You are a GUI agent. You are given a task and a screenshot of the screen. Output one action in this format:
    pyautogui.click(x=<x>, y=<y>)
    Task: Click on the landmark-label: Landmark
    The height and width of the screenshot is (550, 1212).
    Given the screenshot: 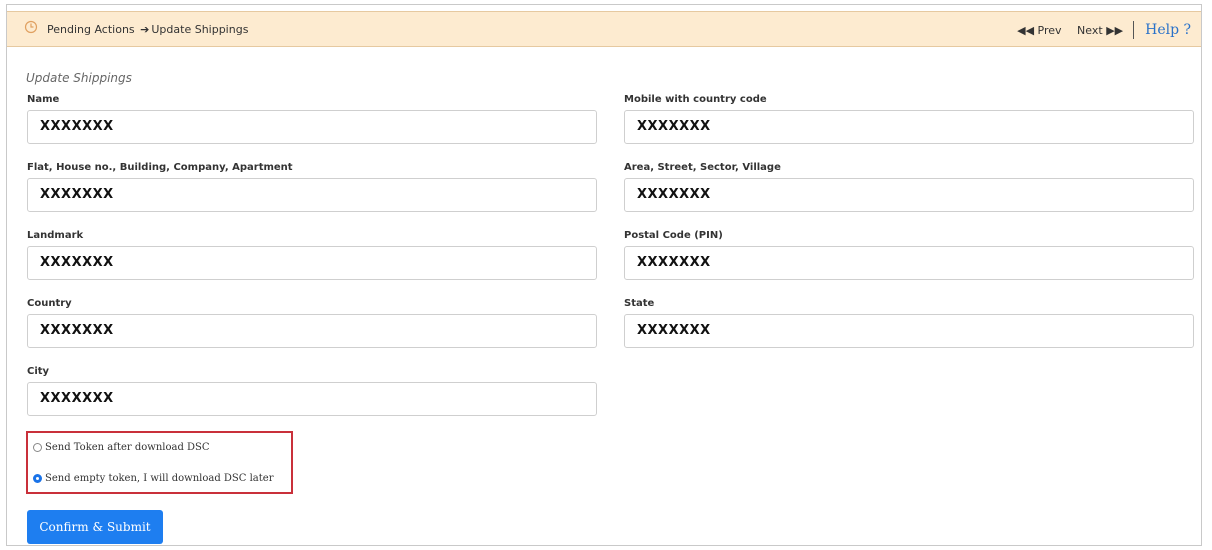 What is the action you would take?
    pyautogui.click(x=55, y=235)
    